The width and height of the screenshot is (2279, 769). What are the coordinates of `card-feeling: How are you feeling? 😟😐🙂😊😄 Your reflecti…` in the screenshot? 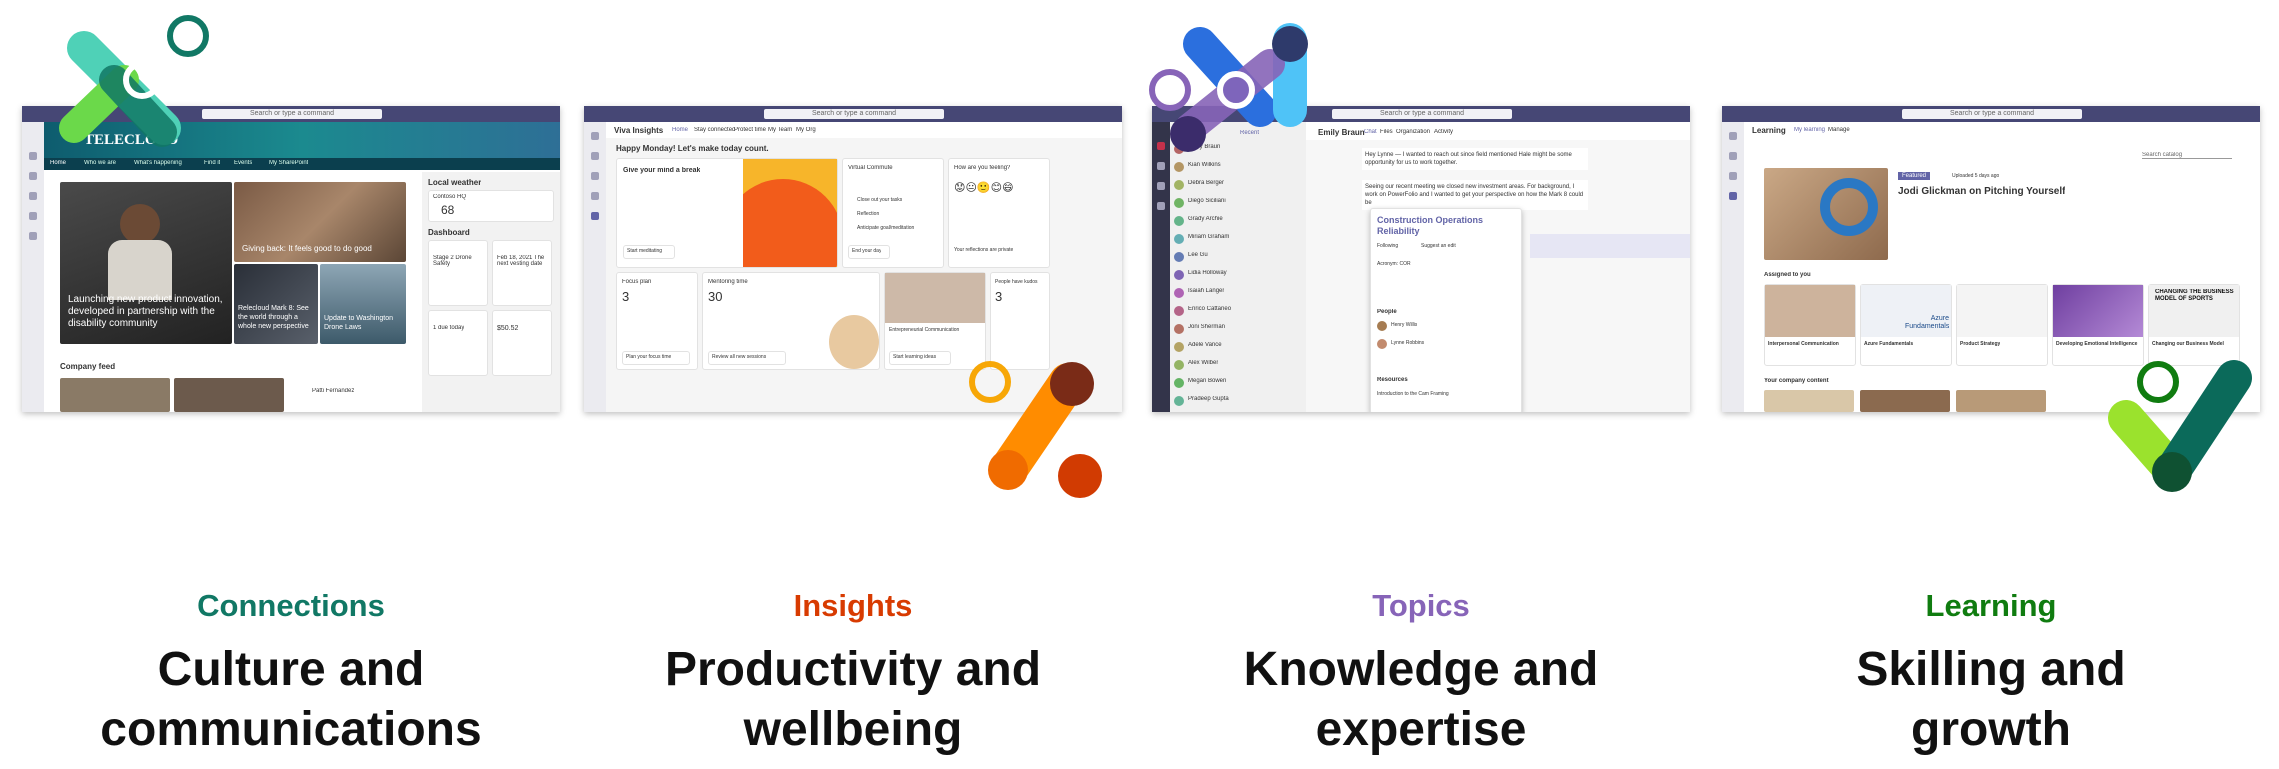 It's located at (999, 213).